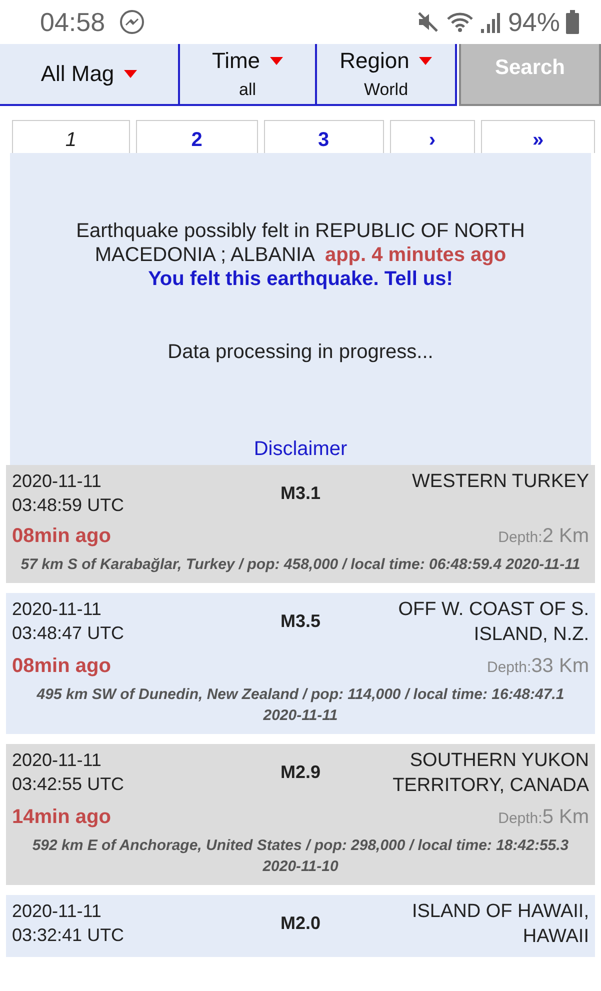  What do you see at coordinates (572, 22) in the screenshot?
I see `battery-icon` at bounding box center [572, 22].